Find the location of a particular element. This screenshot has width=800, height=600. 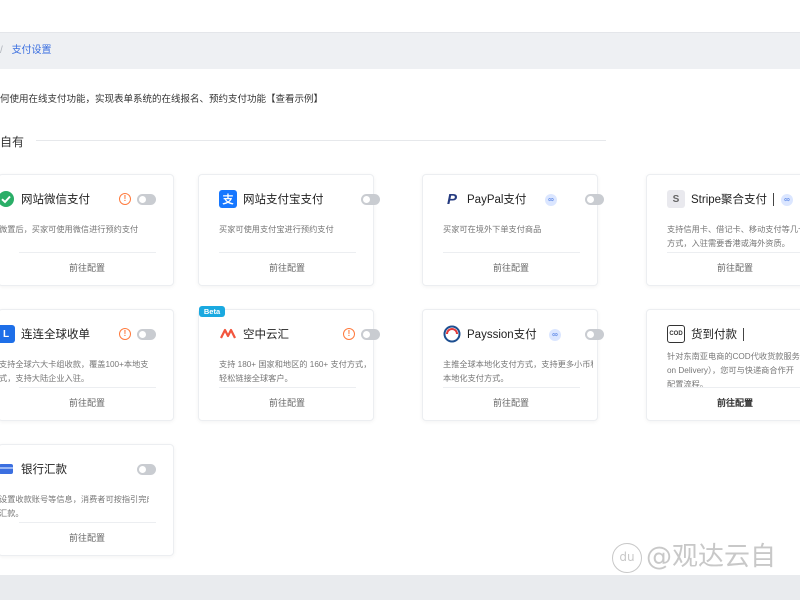

card-title: 空中云汇 is located at coordinates (266, 335).